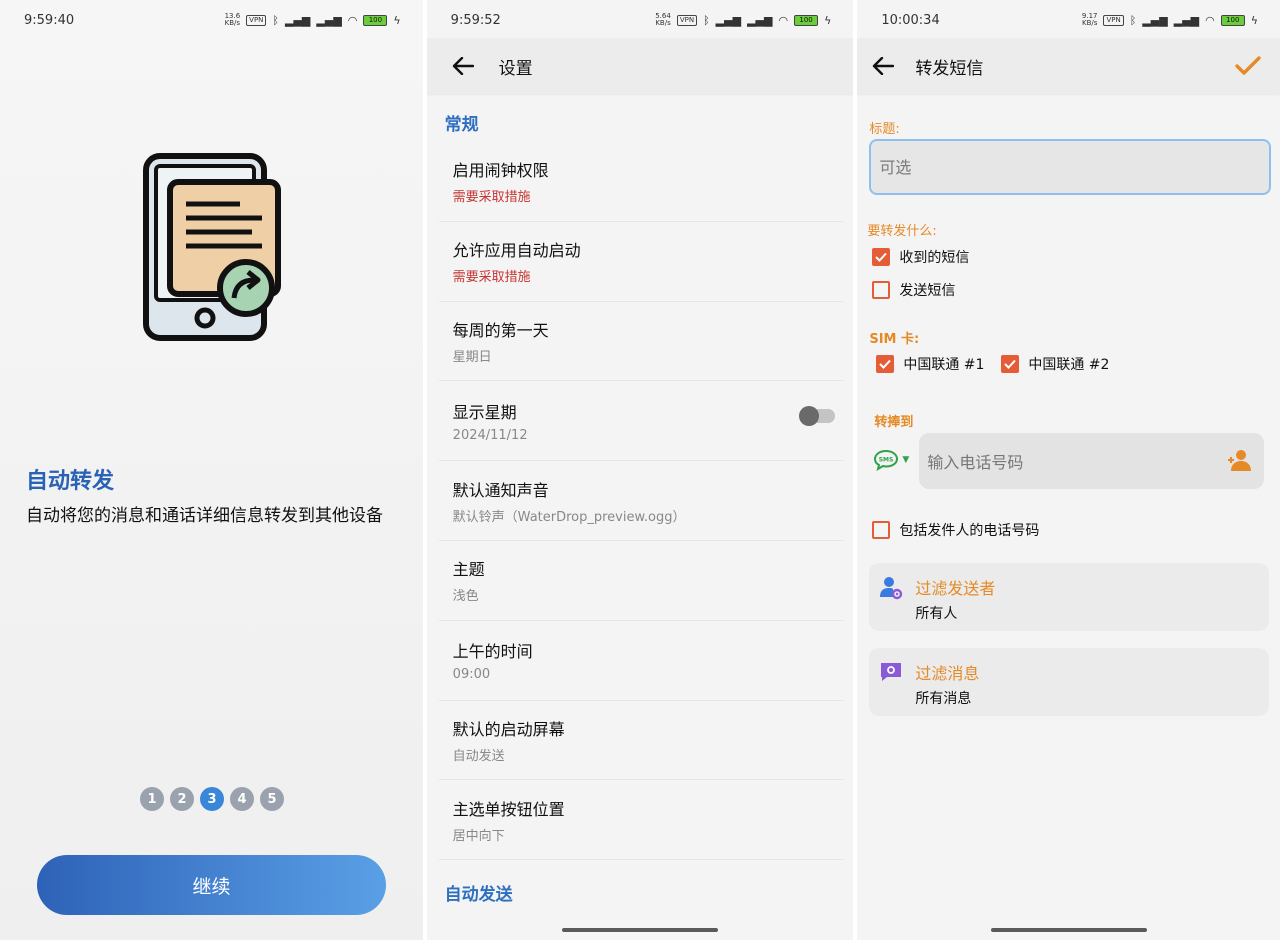  Describe the element at coordinates (920, 257) in the screenshot. I see `received-sms-option: 收到的短信` at that location.